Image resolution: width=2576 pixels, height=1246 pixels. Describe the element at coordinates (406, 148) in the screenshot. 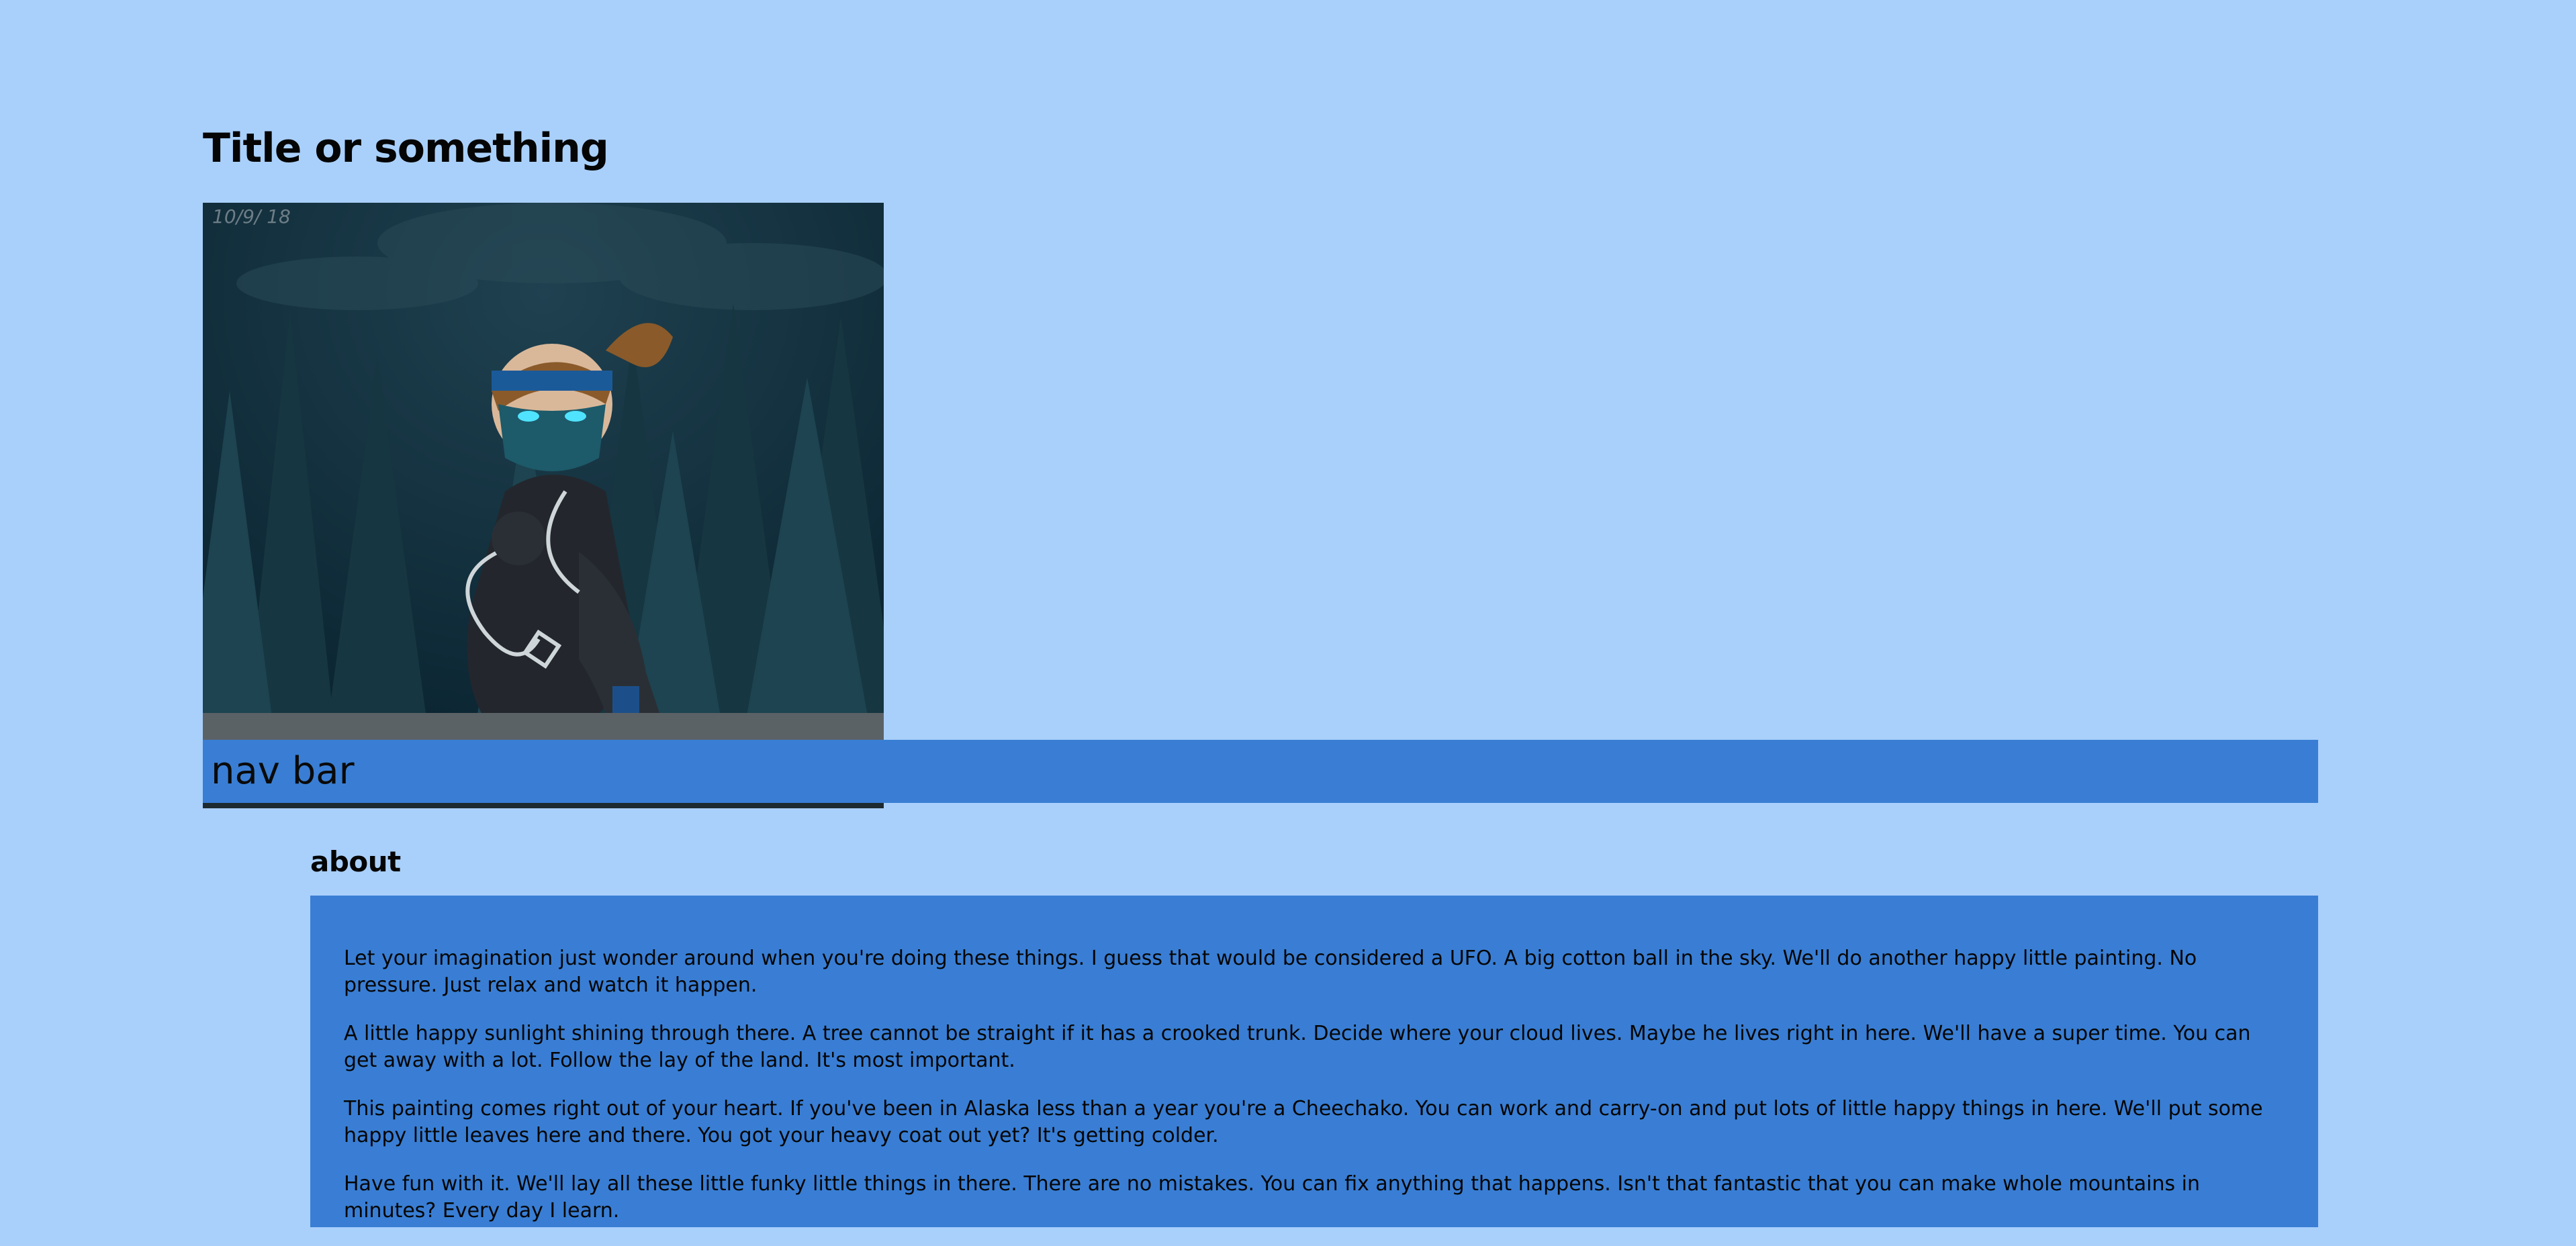

I see `page-title: Title or something` at that location.